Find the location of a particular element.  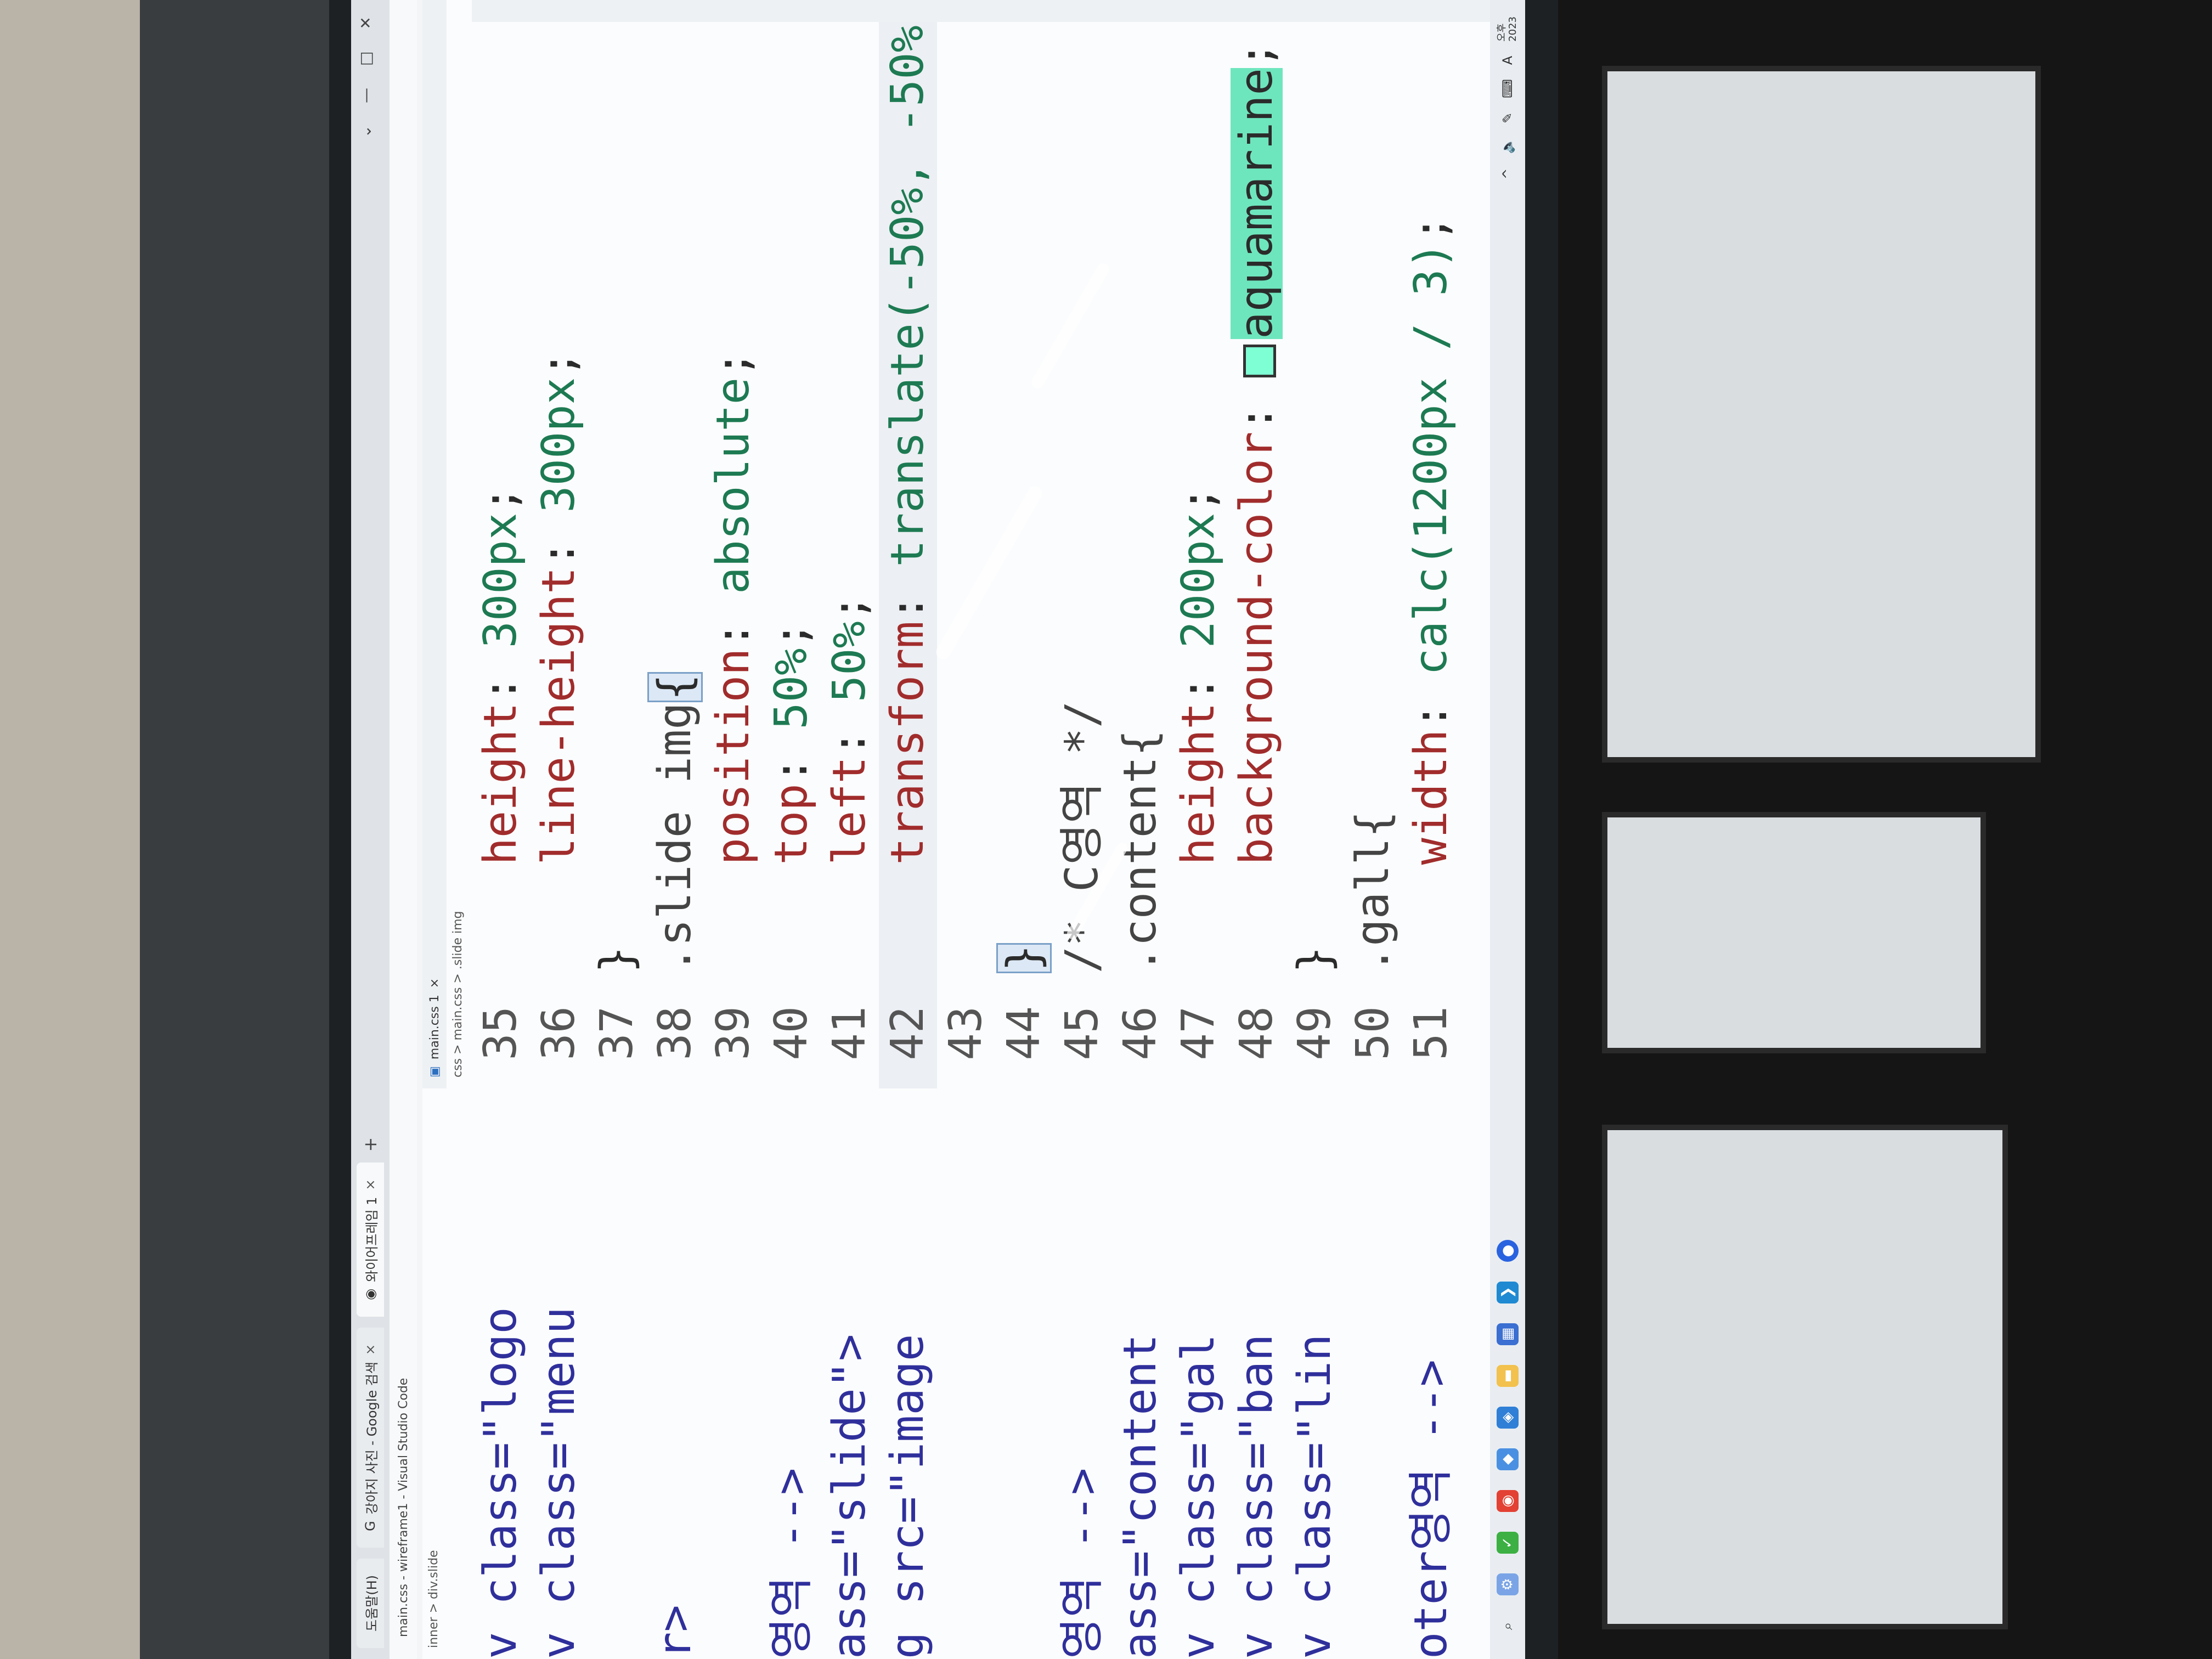

line-number: 44 is located at coordinates (1024, 1033).